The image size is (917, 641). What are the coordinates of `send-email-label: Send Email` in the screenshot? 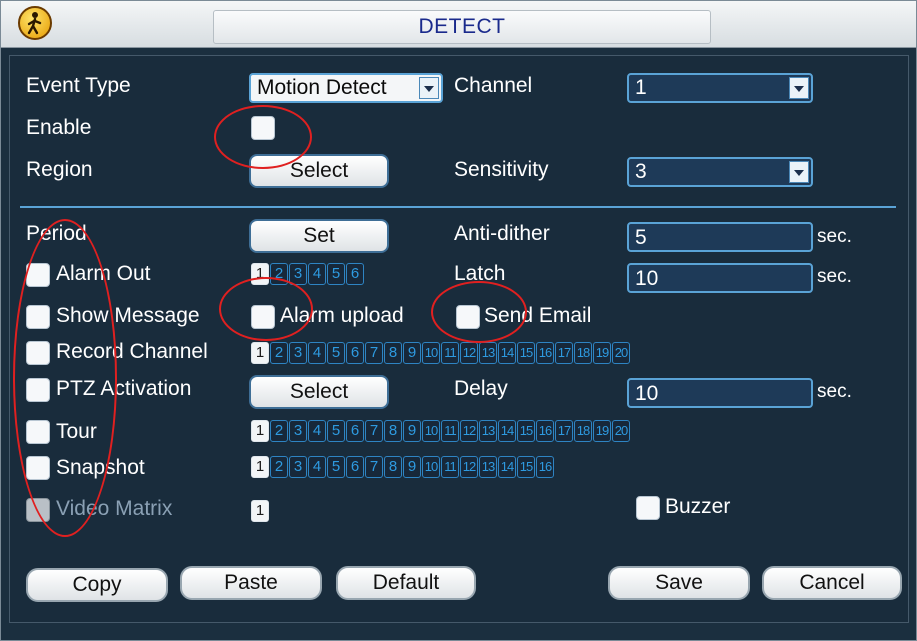 It's located at (538, 315).